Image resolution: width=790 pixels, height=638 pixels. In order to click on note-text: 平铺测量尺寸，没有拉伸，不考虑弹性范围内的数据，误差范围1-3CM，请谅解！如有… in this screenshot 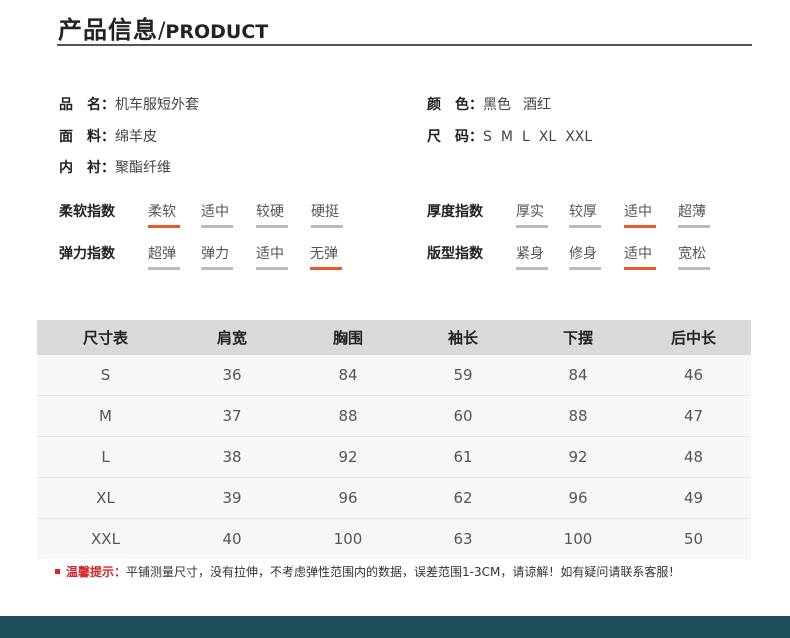, I will do `click(403, 572)`.